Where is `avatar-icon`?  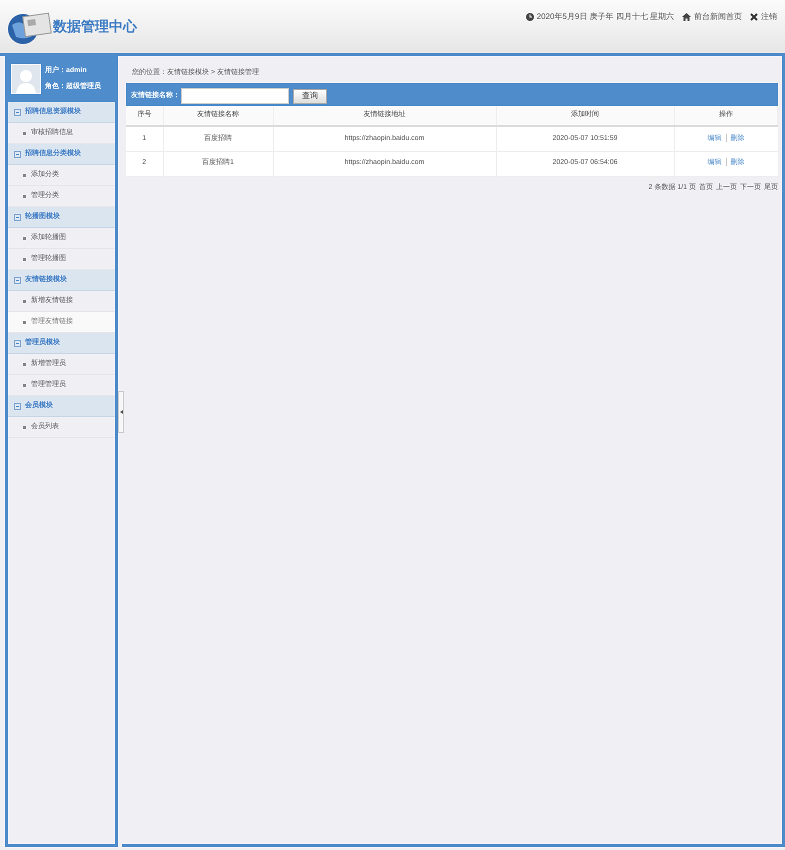 avatar-icon is located at coordinates (26, 79).